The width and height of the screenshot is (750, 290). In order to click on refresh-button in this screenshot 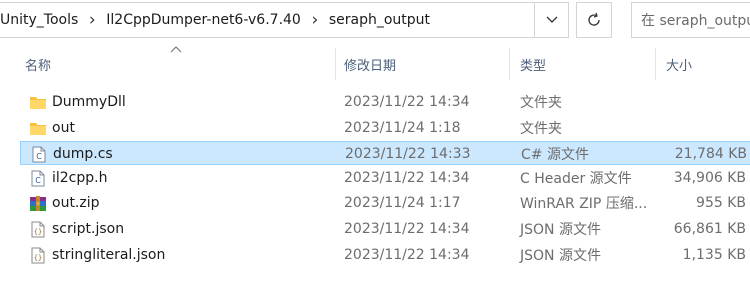, I will do `click(594, 20)`.